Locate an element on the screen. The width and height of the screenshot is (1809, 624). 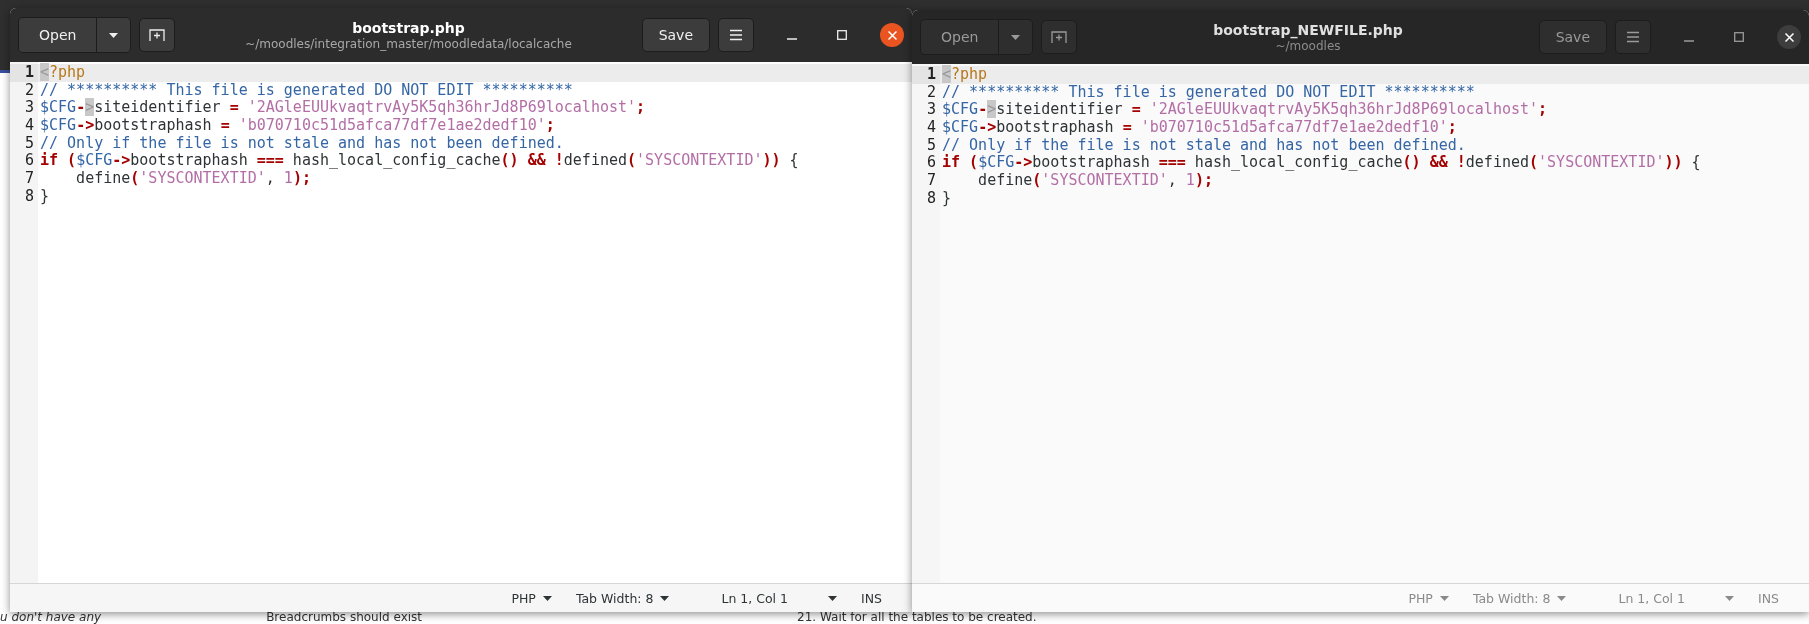
tab-width-selector: Tab Width: 8 is located at coordinates (622, 598).